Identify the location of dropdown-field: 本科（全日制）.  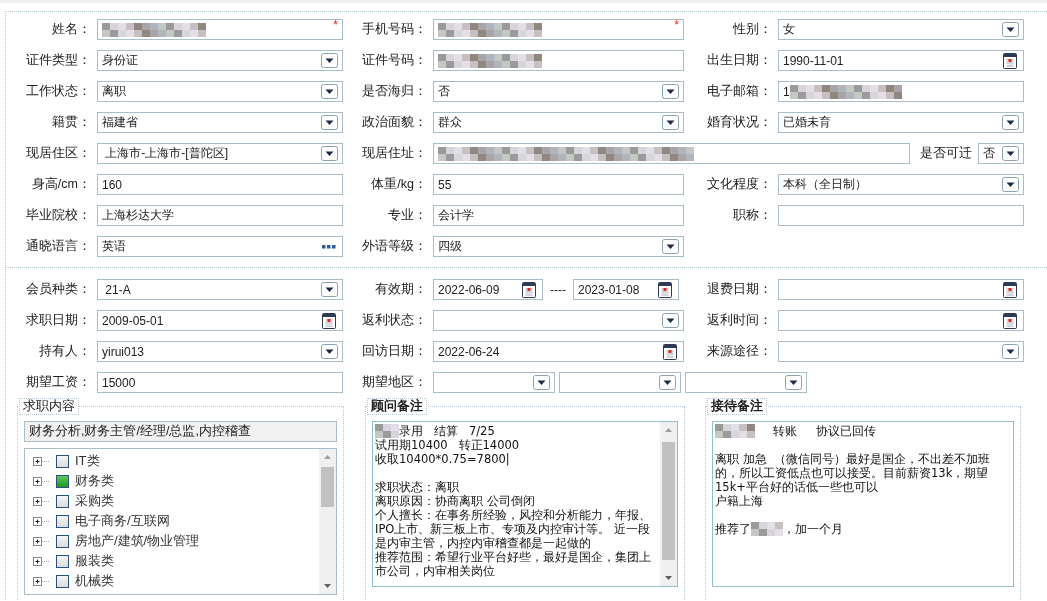
(901, 184).